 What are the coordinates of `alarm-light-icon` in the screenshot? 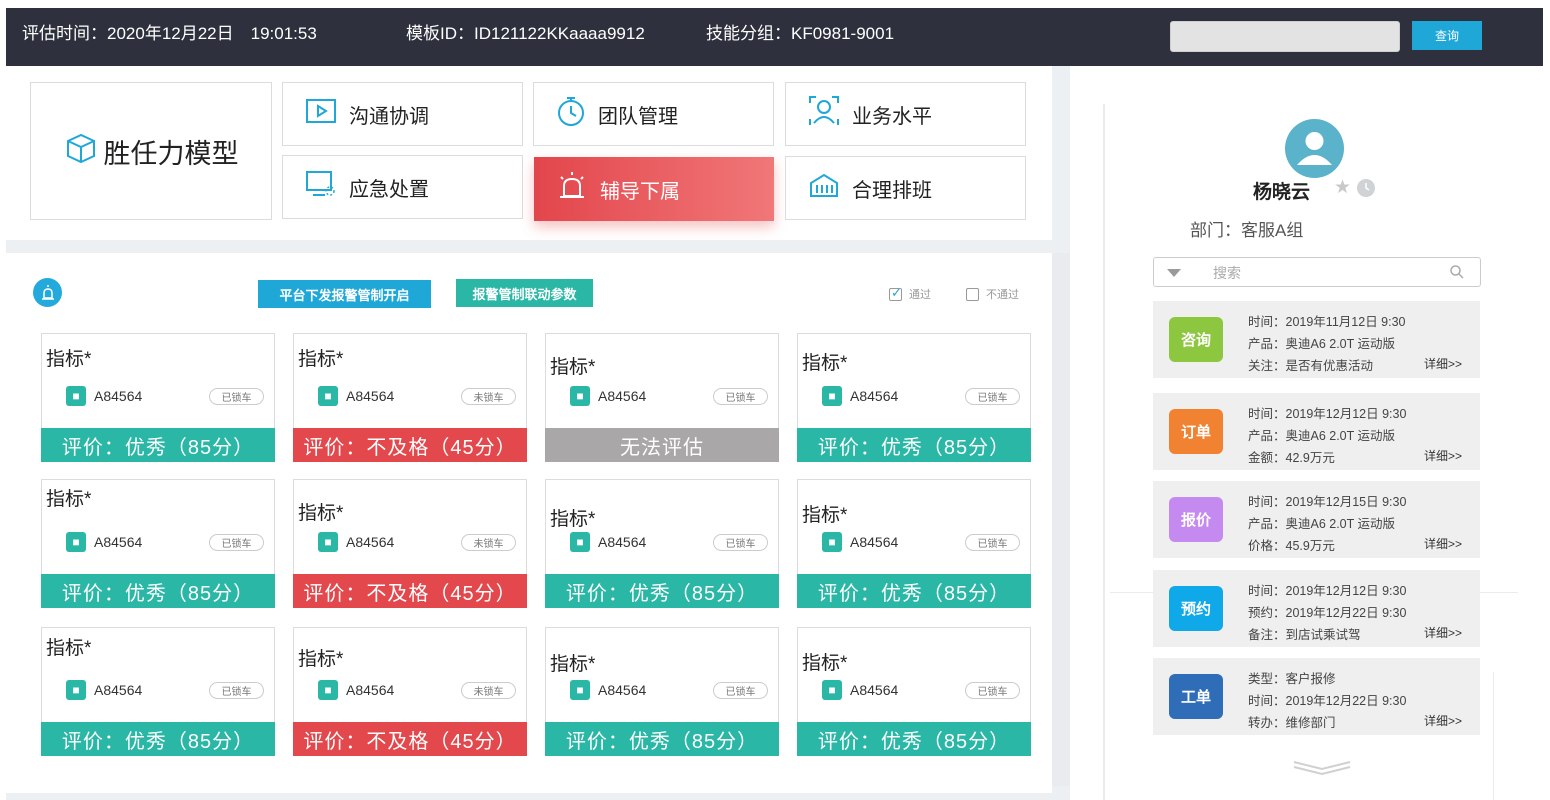 It's located at (572, 189).